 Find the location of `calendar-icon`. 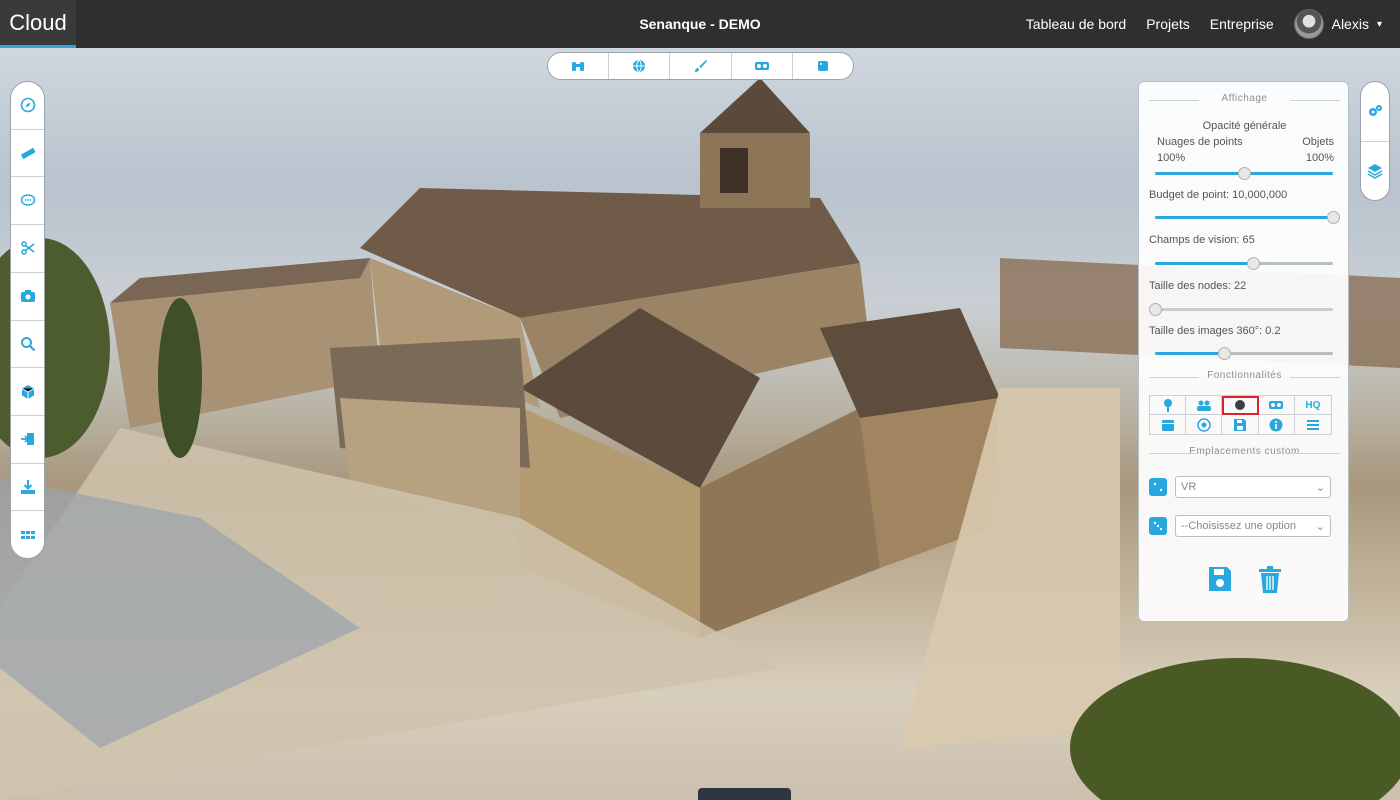

calendar-icon is located at coordinates (1167, 425).